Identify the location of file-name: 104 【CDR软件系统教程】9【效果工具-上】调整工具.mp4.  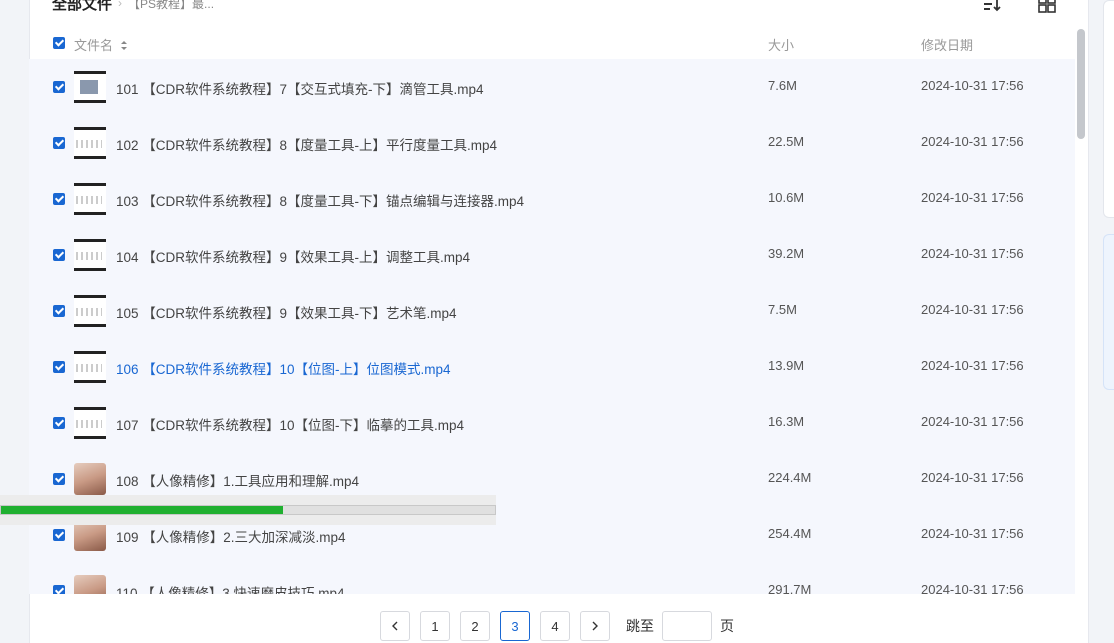
(293, 256).